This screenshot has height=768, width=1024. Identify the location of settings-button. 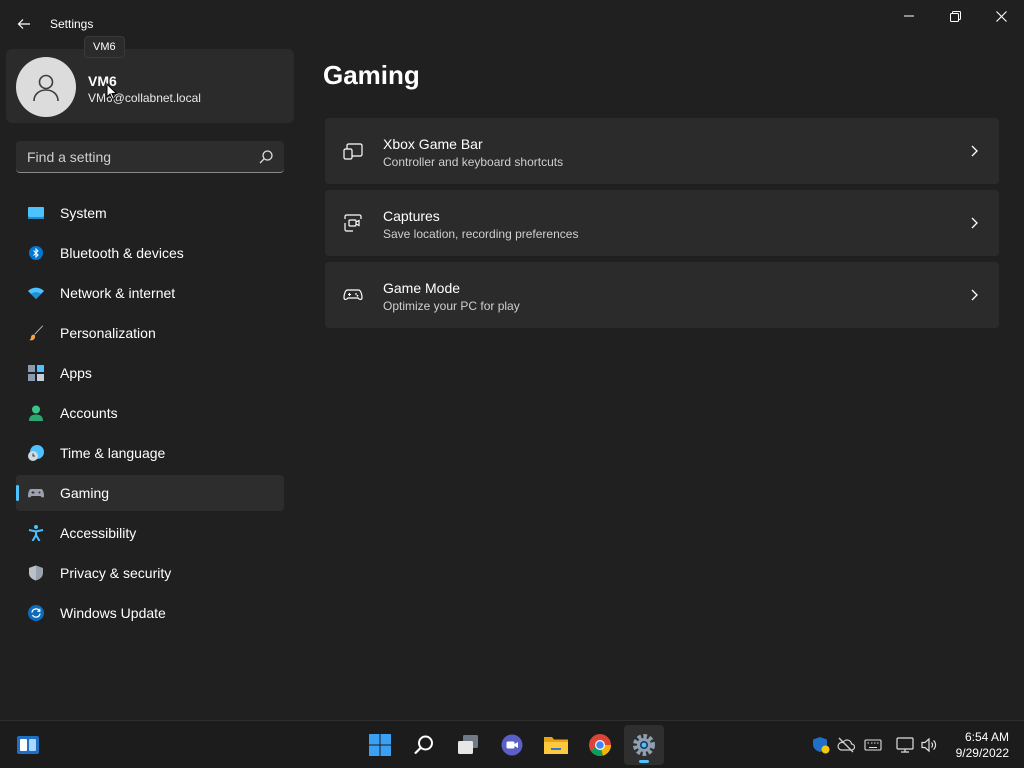
(644, 745).